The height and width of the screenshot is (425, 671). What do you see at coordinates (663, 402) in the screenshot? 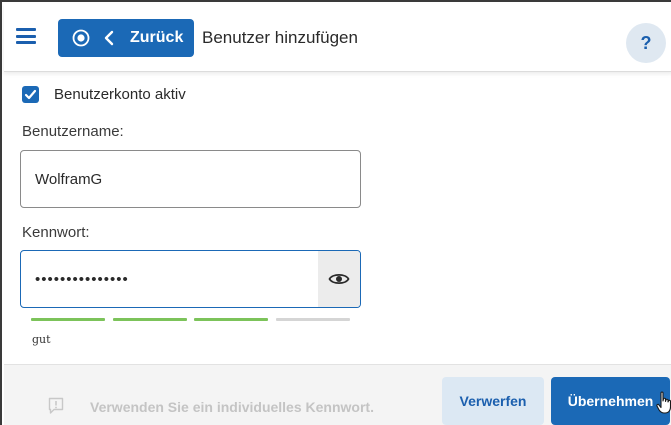
I see `hand-pointer-icon` at bounding box center [663, 402].